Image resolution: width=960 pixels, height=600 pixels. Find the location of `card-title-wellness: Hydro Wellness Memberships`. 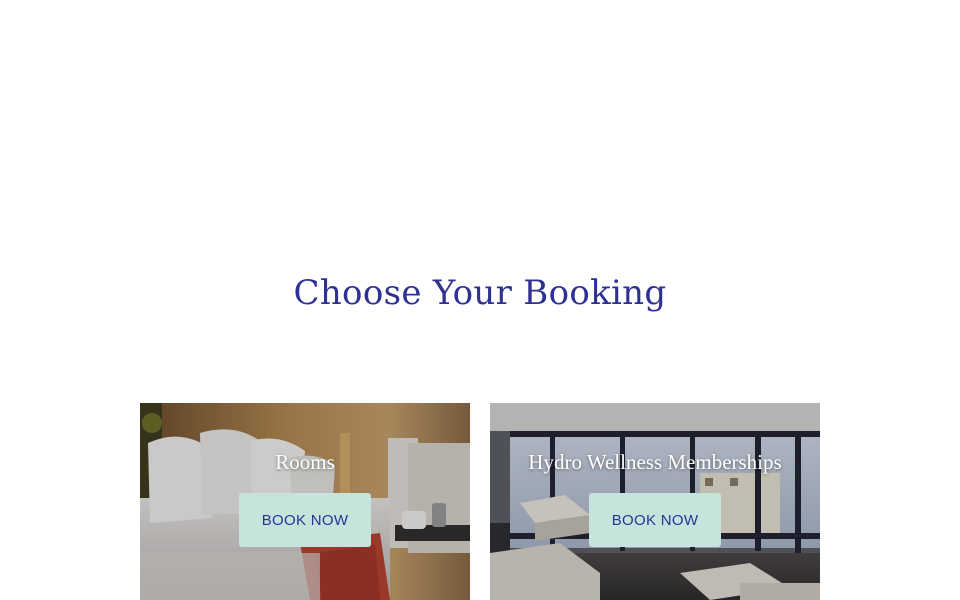

card-title-wellness: Hydro Wellness Memberships is located at coordinates (655, 462).